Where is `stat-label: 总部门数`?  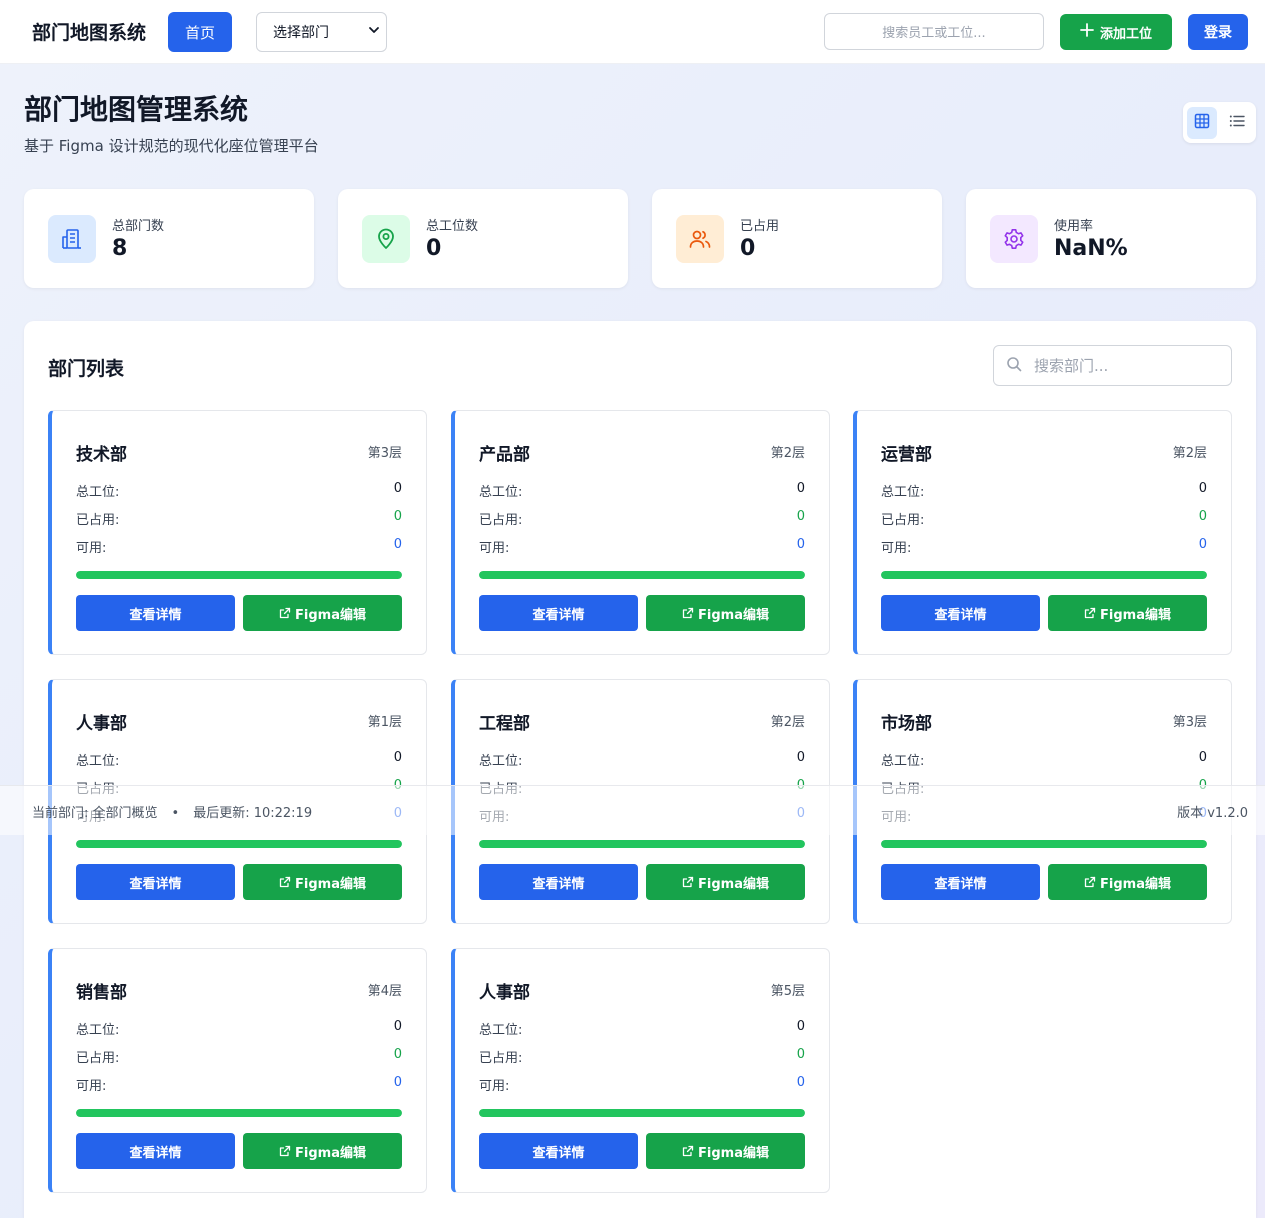 stat-label: 总部门数 is located at coordinates (138, 226).